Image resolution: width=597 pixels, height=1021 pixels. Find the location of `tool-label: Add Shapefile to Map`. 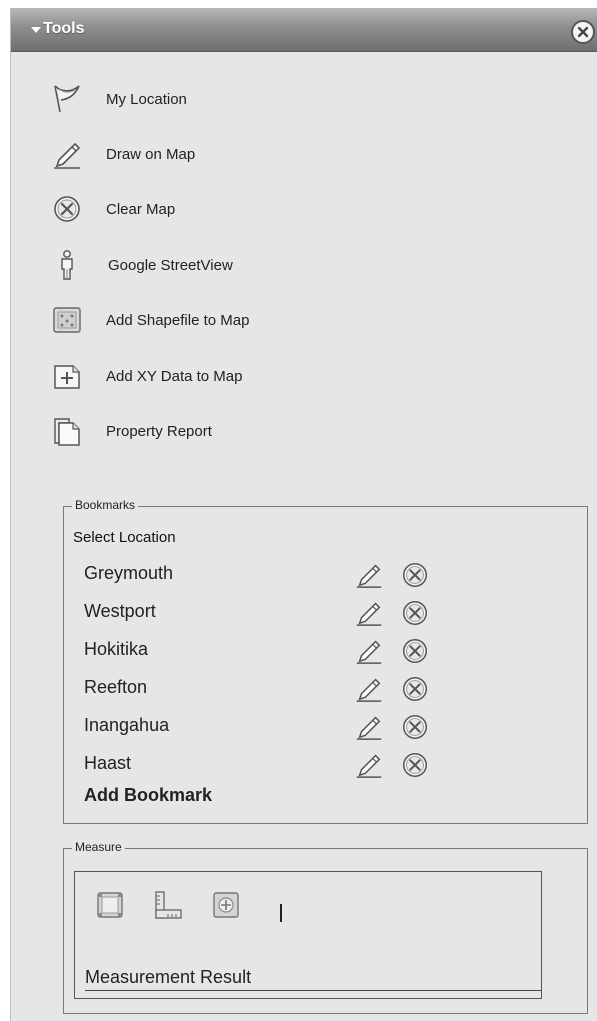

tool-label: Add Shapefile to Map is located at coordinates (178, 320).